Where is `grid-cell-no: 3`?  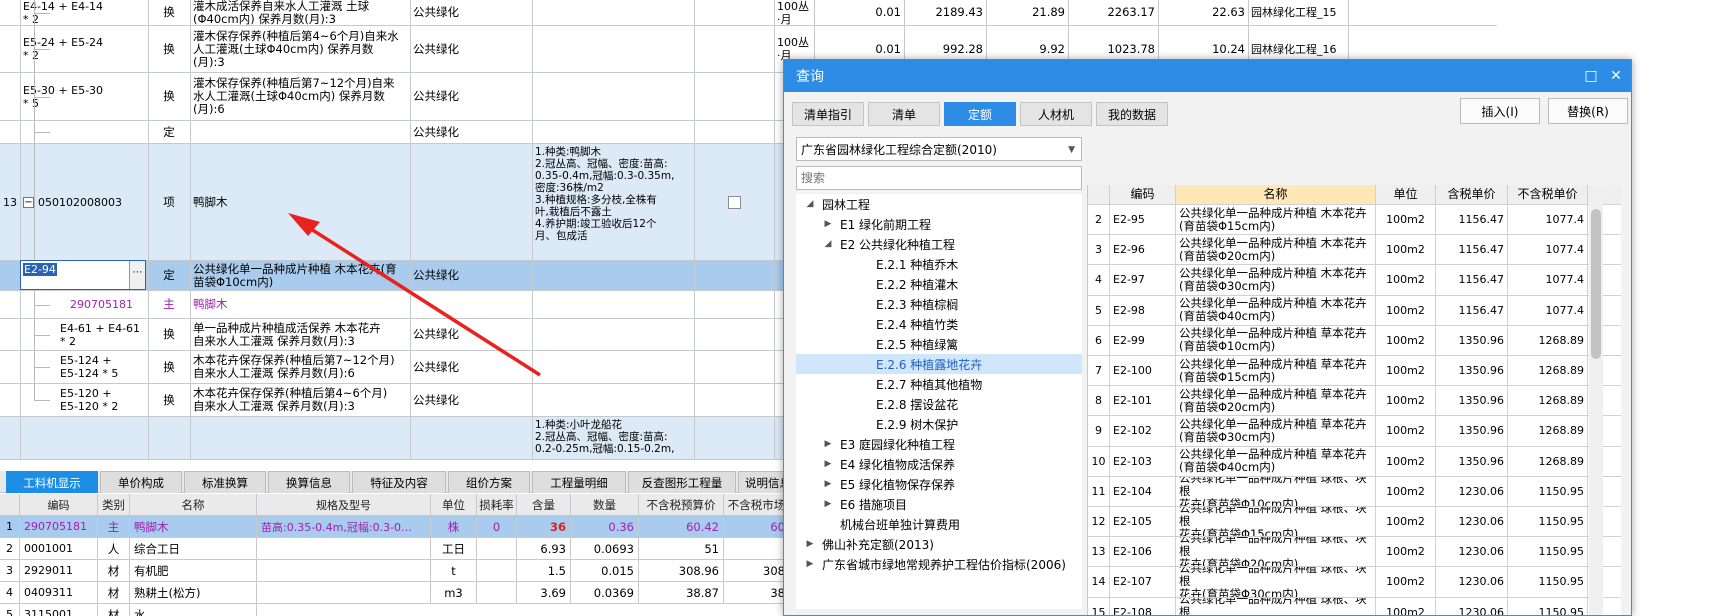
grid-cell-no: 3 is located at coordinates (1099, 250).